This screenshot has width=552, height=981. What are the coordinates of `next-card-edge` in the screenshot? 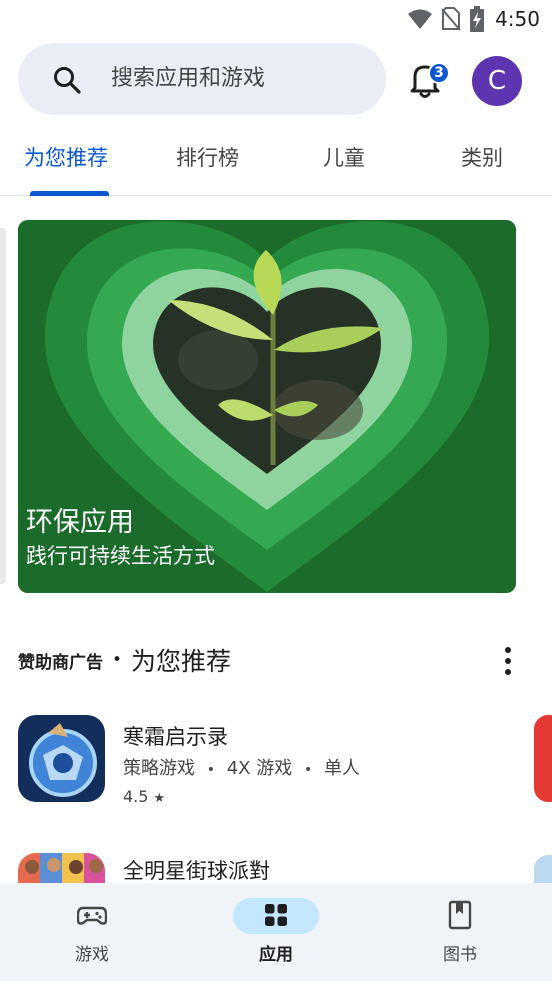 It's located at (543, 758).